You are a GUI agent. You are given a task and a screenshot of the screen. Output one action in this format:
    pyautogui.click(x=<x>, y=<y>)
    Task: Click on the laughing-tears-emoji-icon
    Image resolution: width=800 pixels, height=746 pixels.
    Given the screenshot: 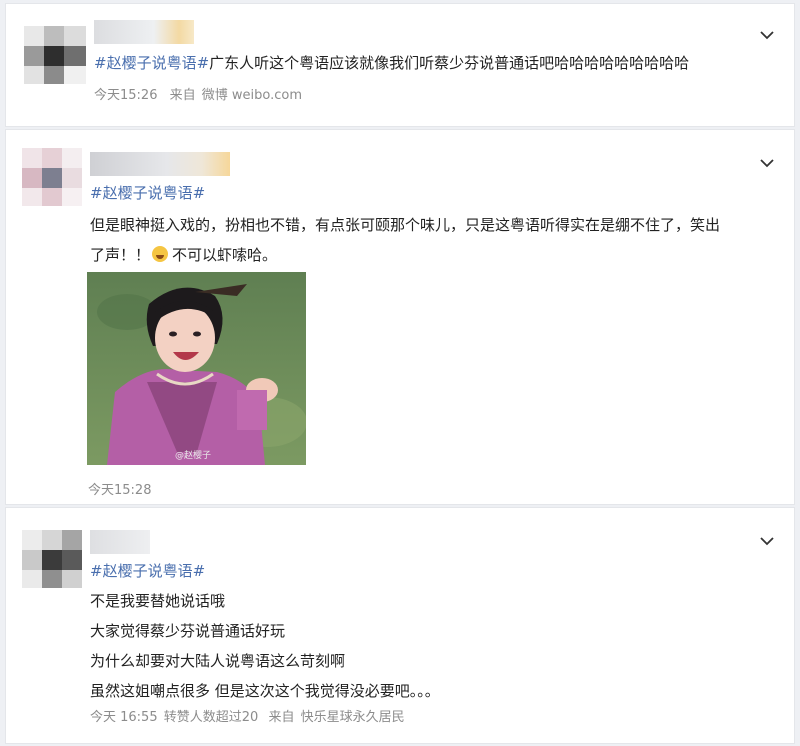 What is the action you would take?
    pyautogui.click(x=160, y=254)
    